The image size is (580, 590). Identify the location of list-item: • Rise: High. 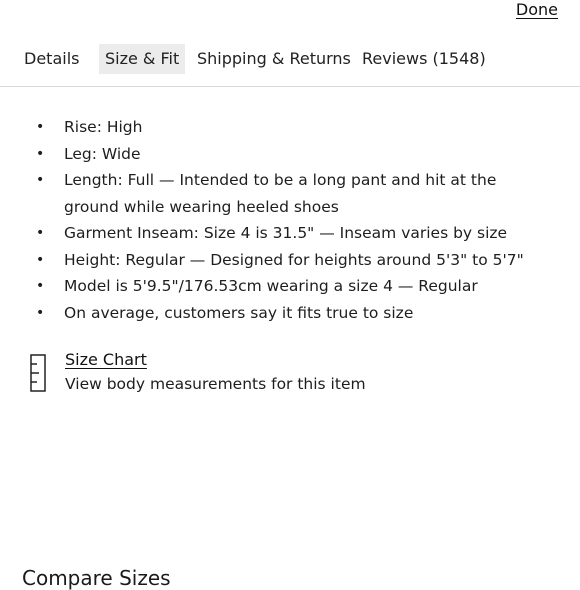
(290, 127).